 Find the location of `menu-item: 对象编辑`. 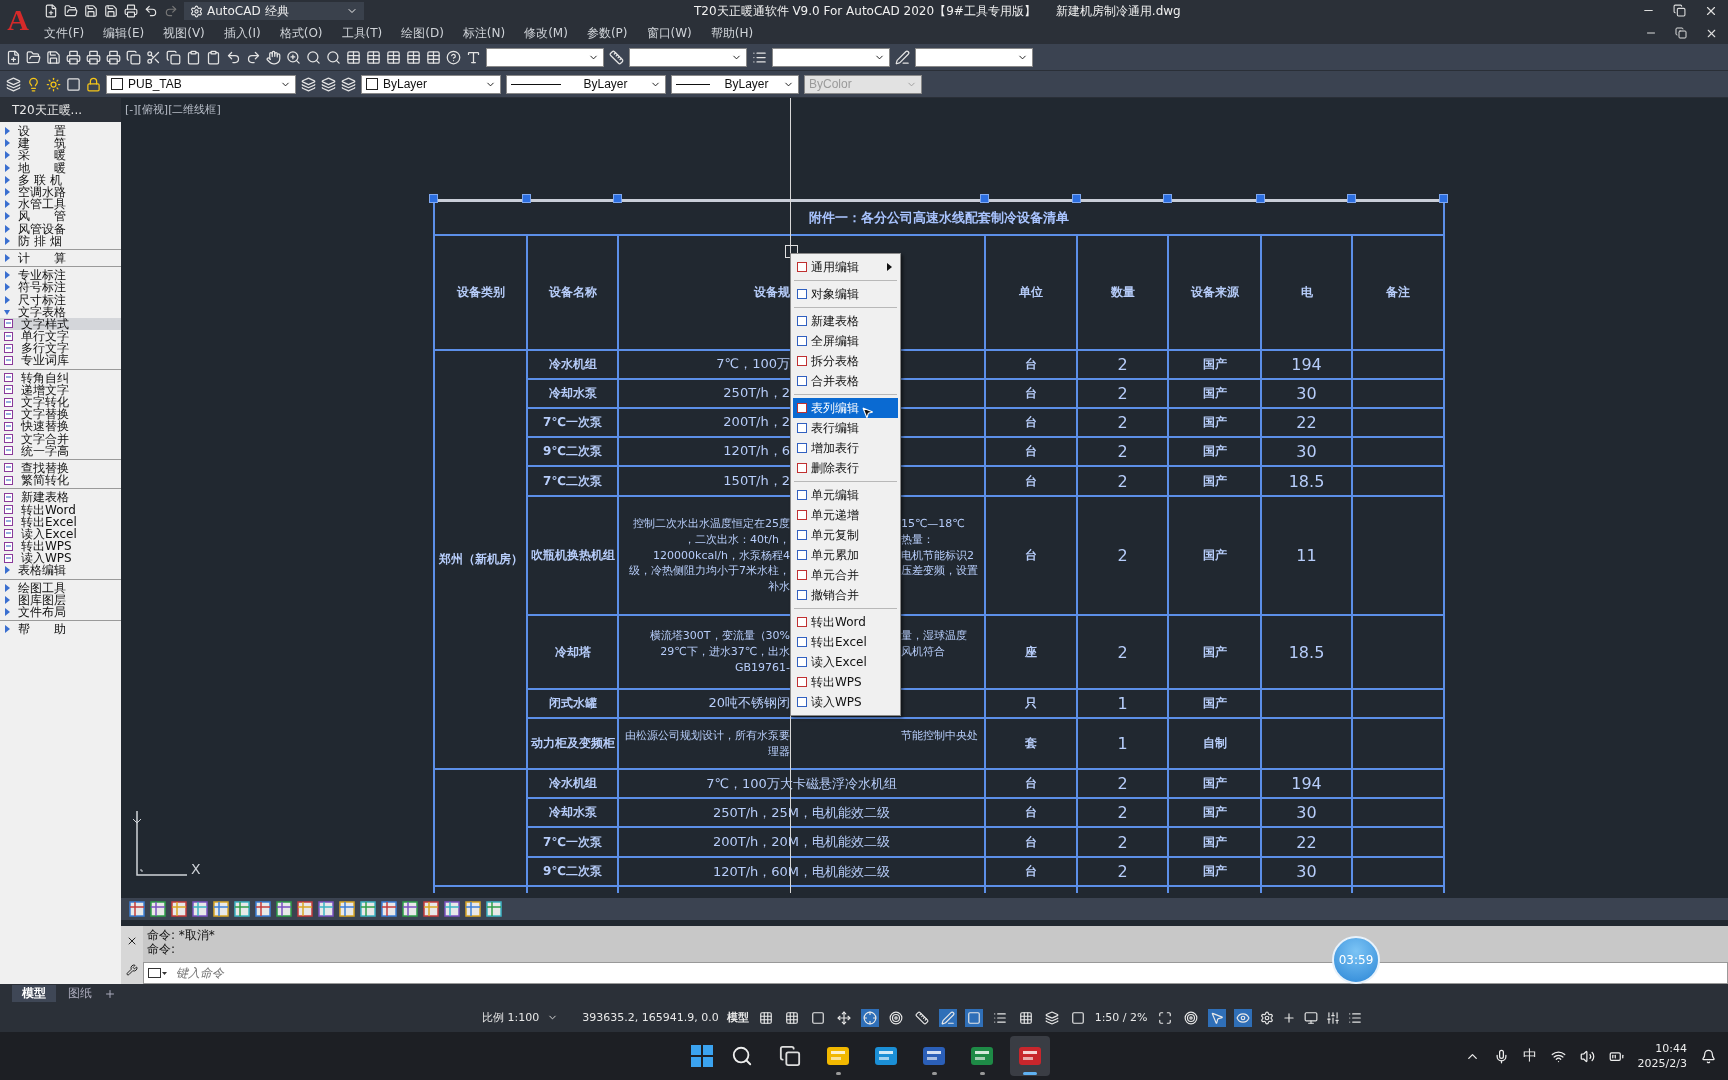

menu-item: 对象编辑 is located at coordinates (845, 294).